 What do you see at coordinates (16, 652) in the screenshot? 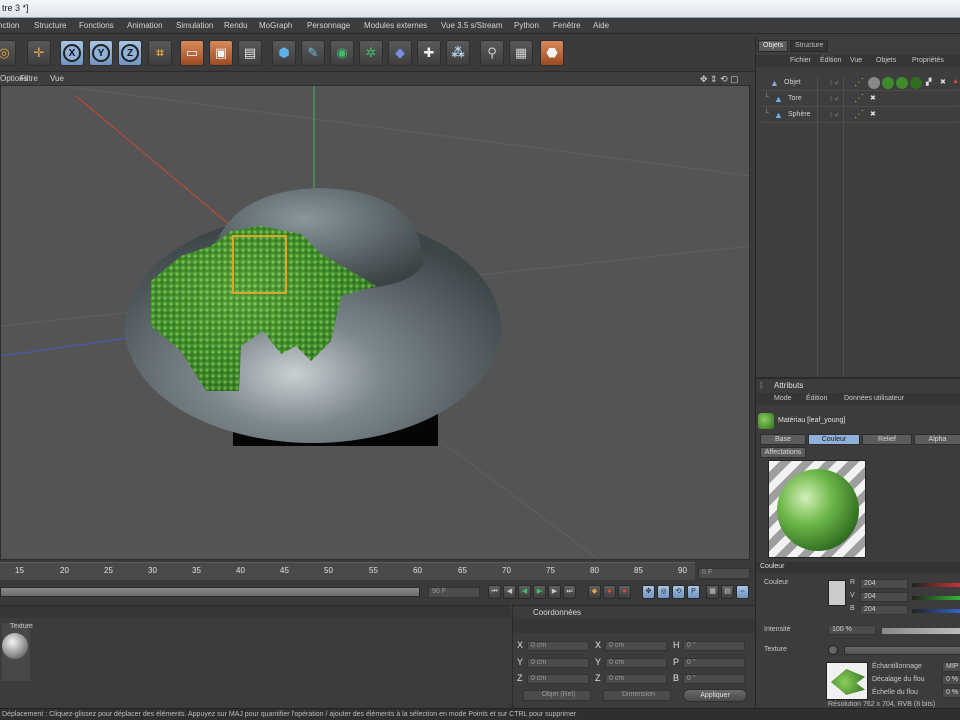
I see `material-slot` at bounding box center [16, 652].